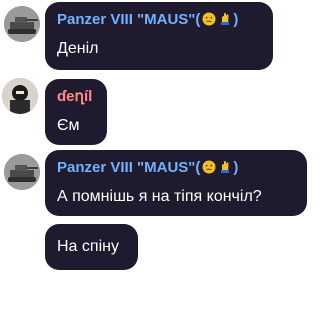 Image resolution: width=320 pixels, height=320 pixels. Describe the element at coordinates (76, 112) in the screenshot. I see `message-bubble: ɗeղíl Єм` at that location.